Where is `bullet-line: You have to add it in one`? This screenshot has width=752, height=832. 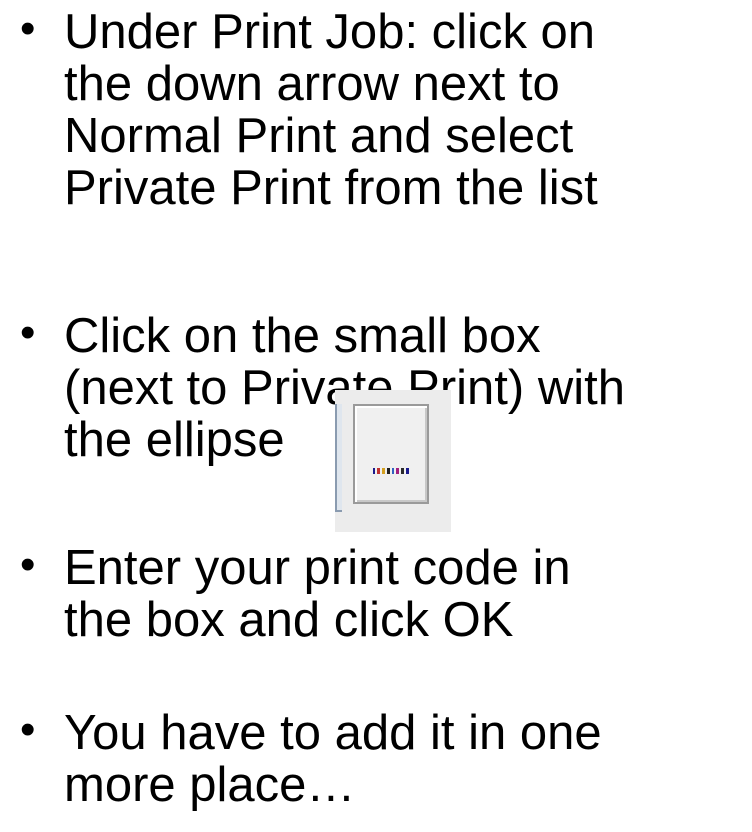 bullet-line: You have to add it in one is located at coordinates (333, 733).